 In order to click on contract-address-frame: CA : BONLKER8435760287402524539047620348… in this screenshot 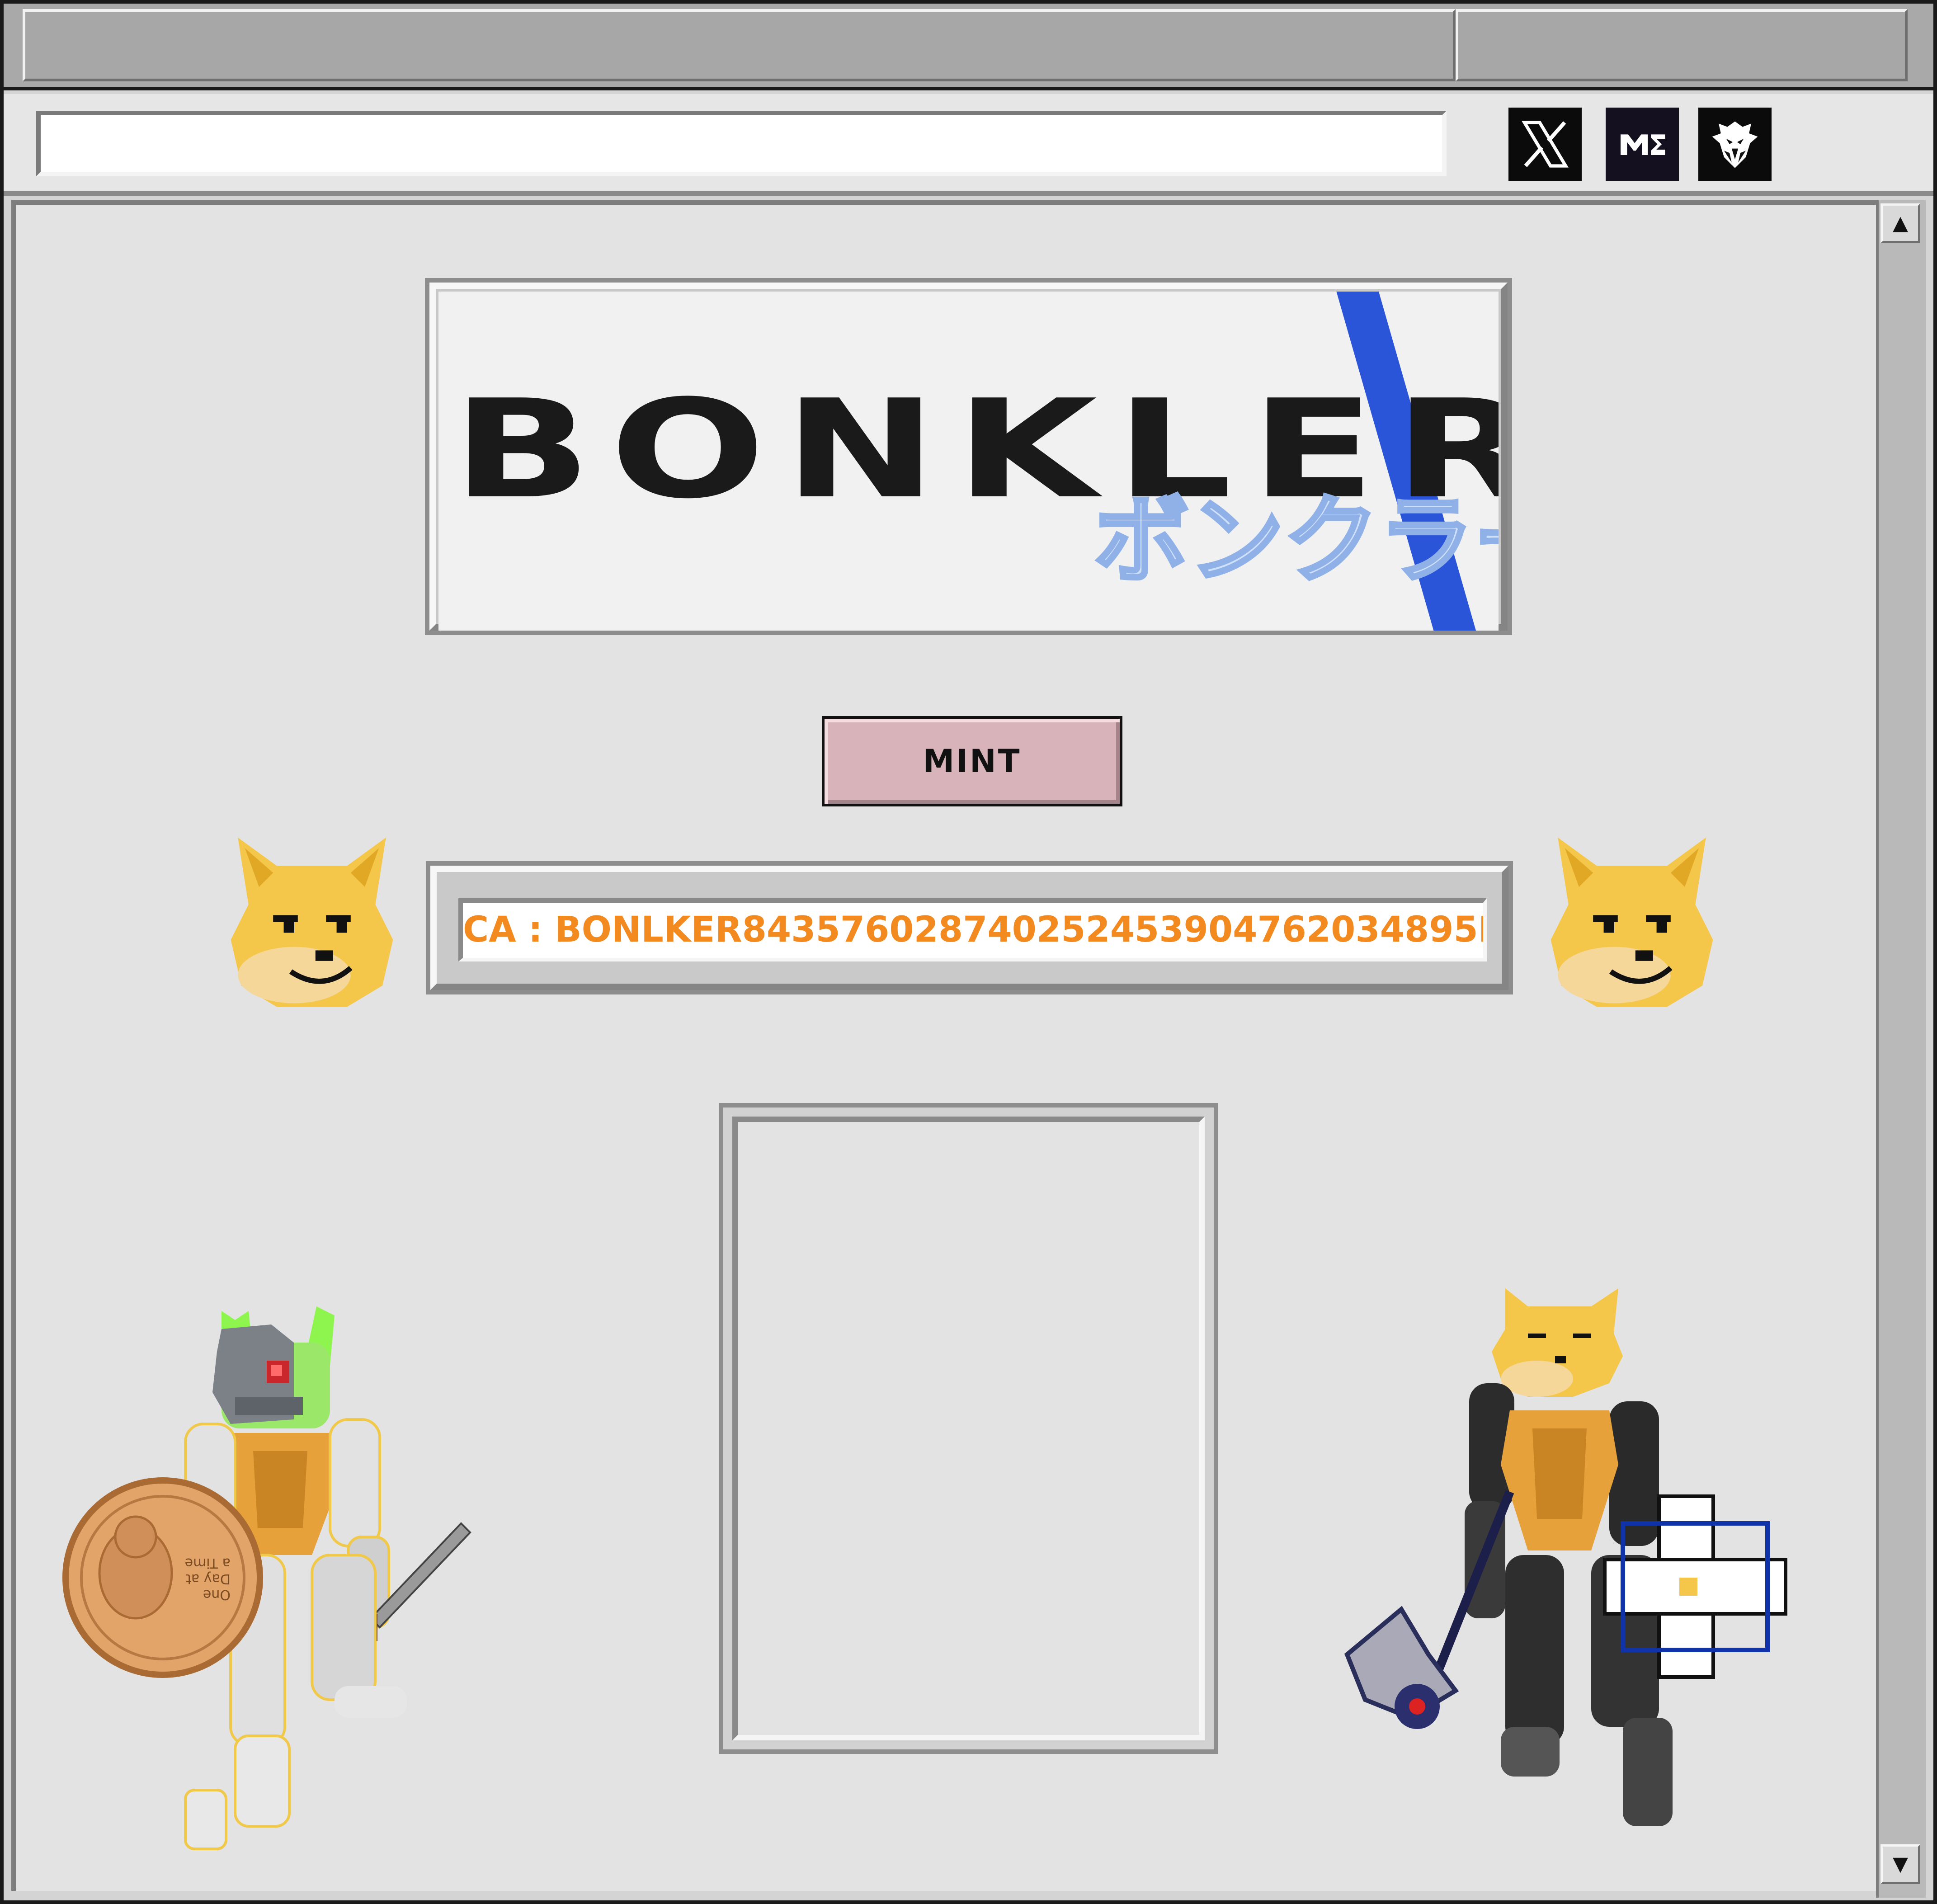, I will do `click(970, 928)`.